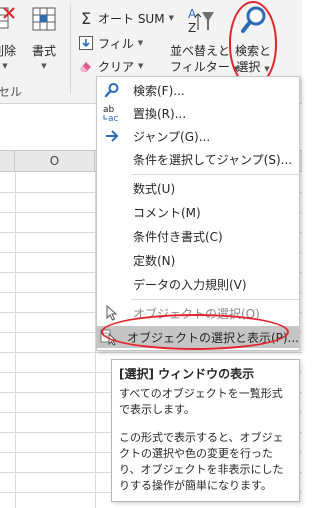 The image size is (320, 508). What do you see at coordinates (154, 260) in the screenshot?
I see `menu-item-label: 定数(N)` at bounding box center [154, 260].